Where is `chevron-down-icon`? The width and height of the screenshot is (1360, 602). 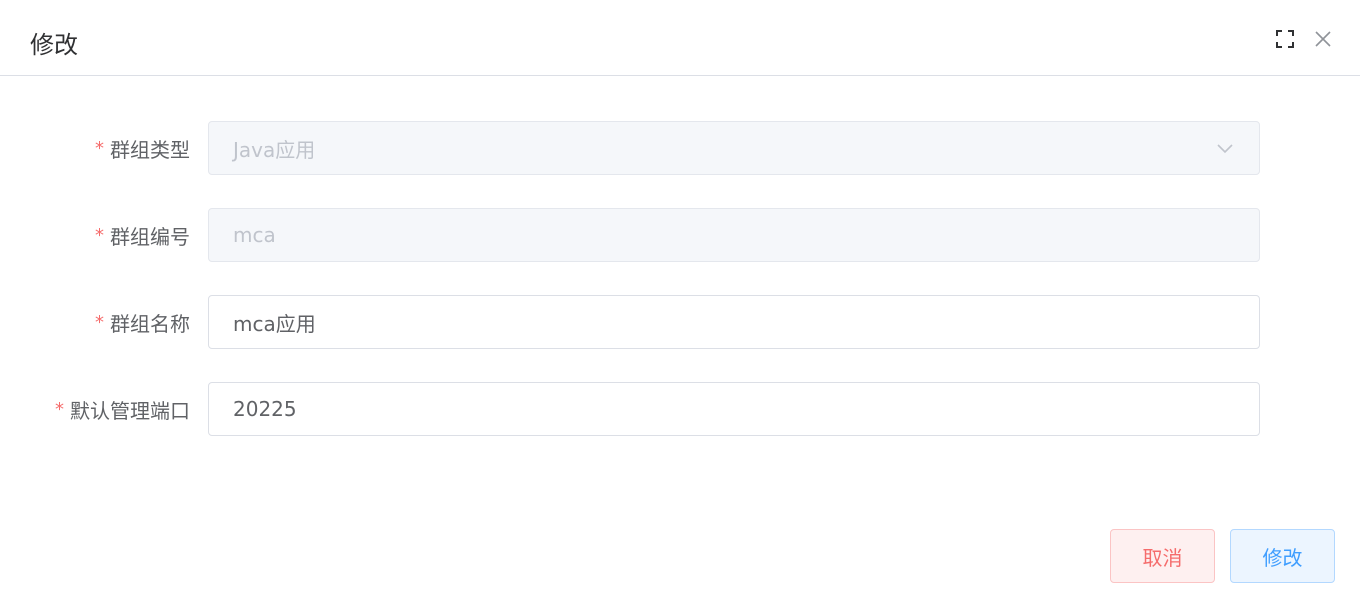 chevron-down-icon is located at coordinates (1225, 148).